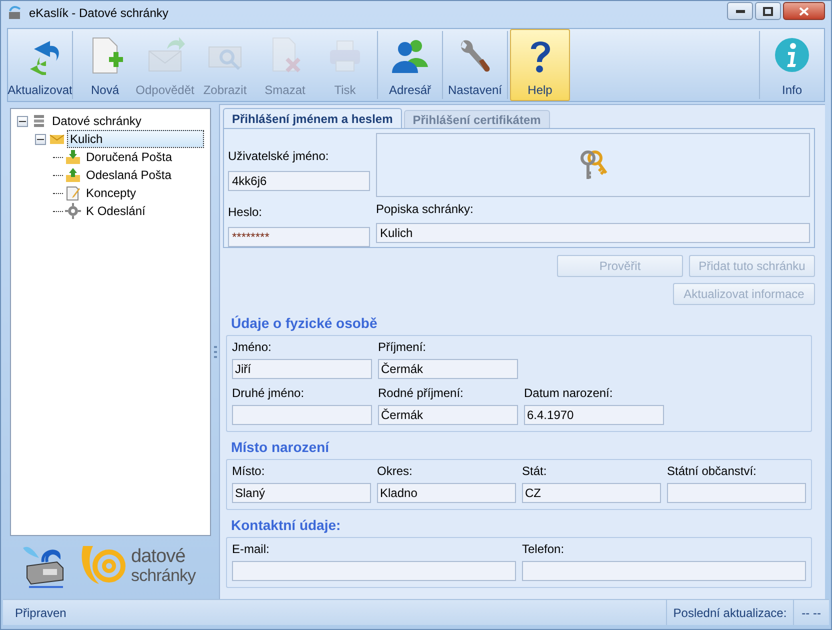  I want to click on description-field: Kulich, so click(593, 233).